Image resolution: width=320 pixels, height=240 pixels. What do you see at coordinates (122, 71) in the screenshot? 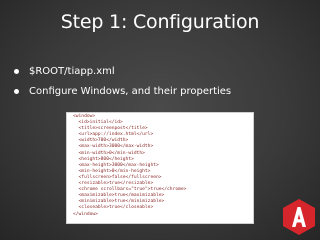
I see `bullet-item: $ROOT/tiapp.xml` at bounding box center [122, 71].